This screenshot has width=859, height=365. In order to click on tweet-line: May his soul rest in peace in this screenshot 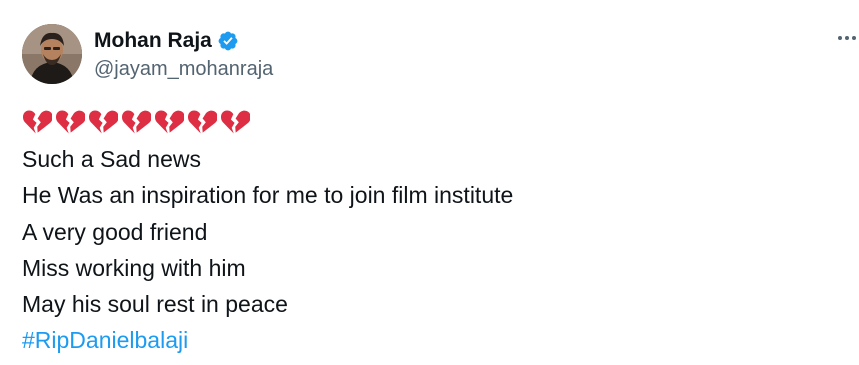, I will do `click(155, 304)`.